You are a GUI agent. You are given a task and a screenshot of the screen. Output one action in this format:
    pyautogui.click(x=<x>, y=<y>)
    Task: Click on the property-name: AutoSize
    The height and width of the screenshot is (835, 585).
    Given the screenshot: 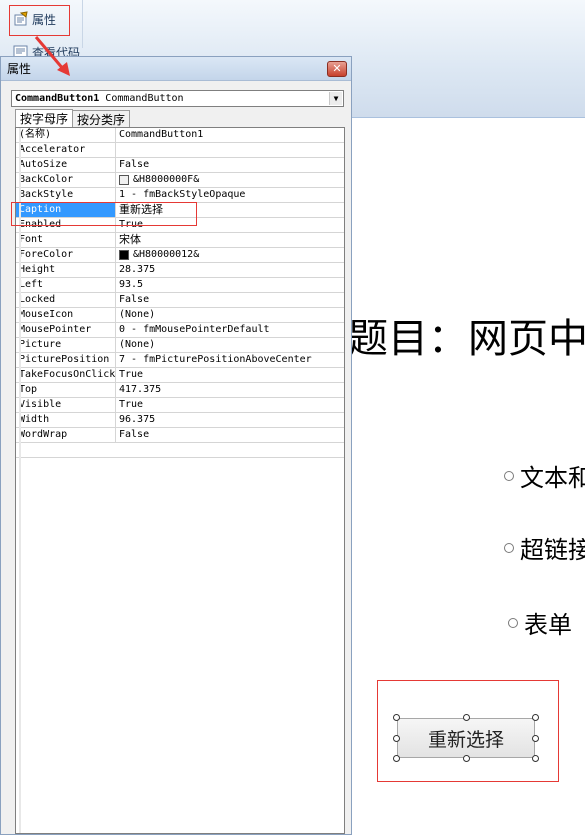 What is the action you would take?
    pyautogui.click(x=66, y=165)
    